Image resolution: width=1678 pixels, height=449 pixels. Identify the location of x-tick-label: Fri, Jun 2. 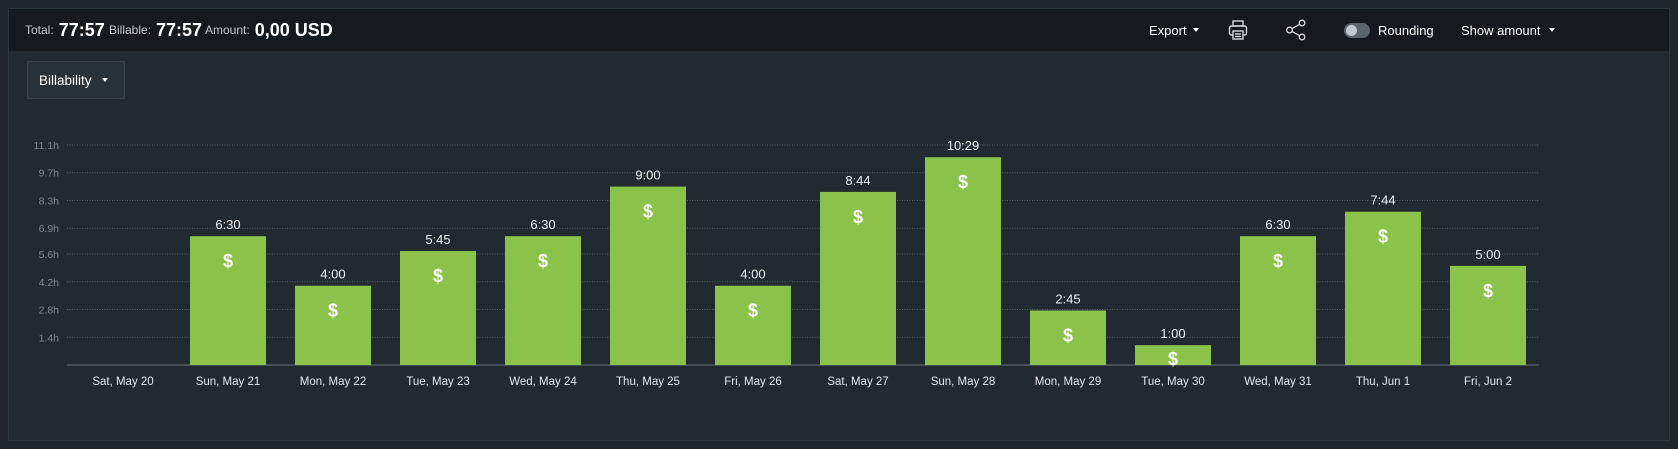
(1488, 382).